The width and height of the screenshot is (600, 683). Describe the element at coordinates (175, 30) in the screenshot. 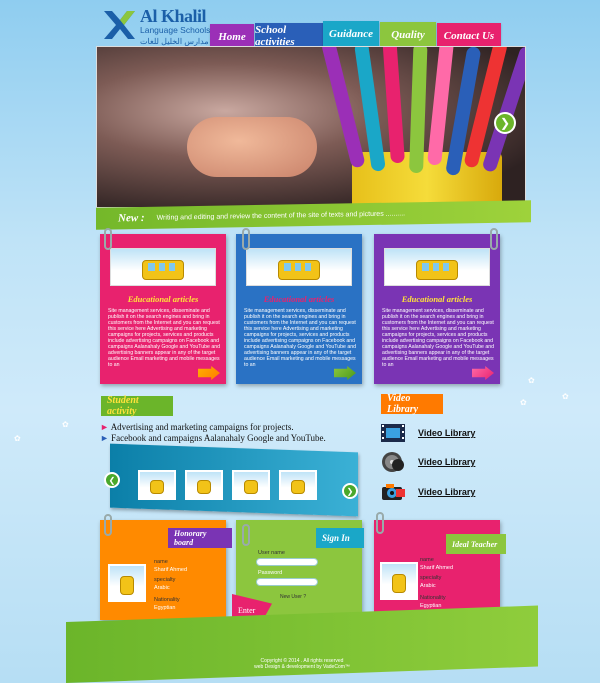

I see `logo-subtitle: Language Schools` at that location.